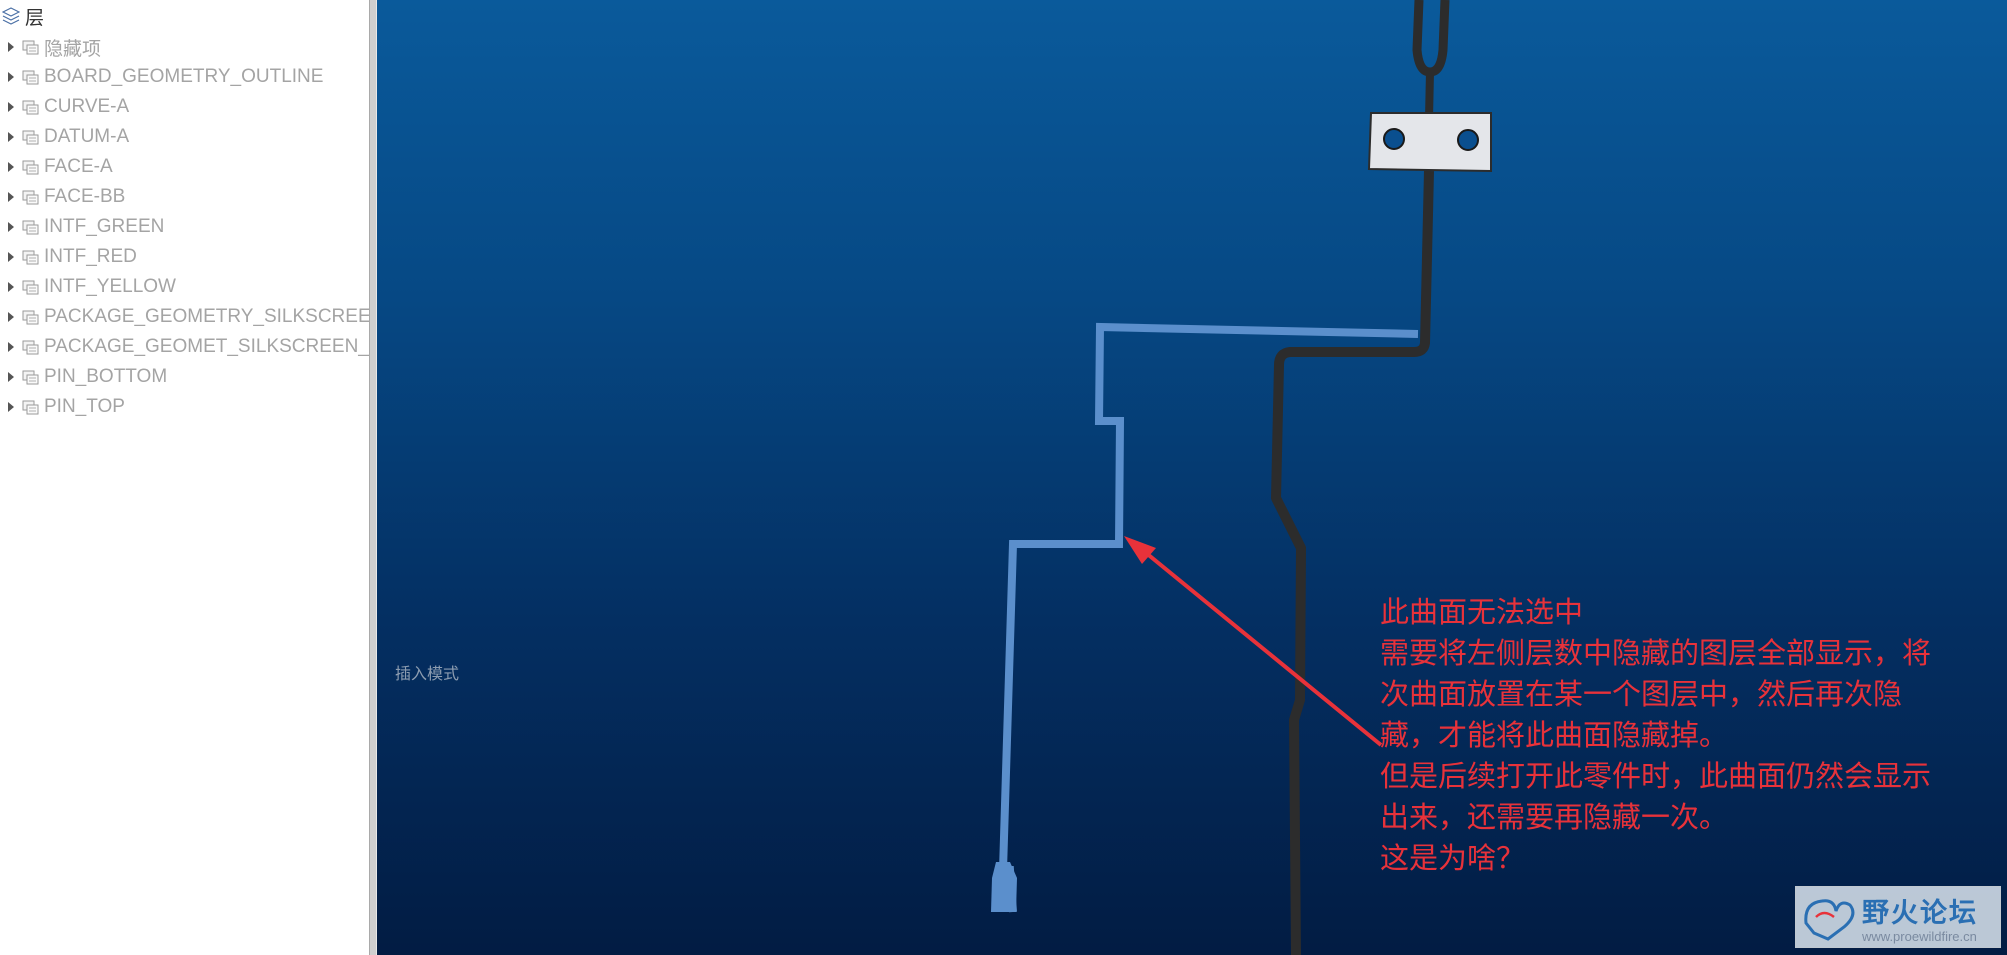 This screenshot has width=2007, height=955. I want to click on layer-label: PIN_BOTTOM, so click(106, 376).